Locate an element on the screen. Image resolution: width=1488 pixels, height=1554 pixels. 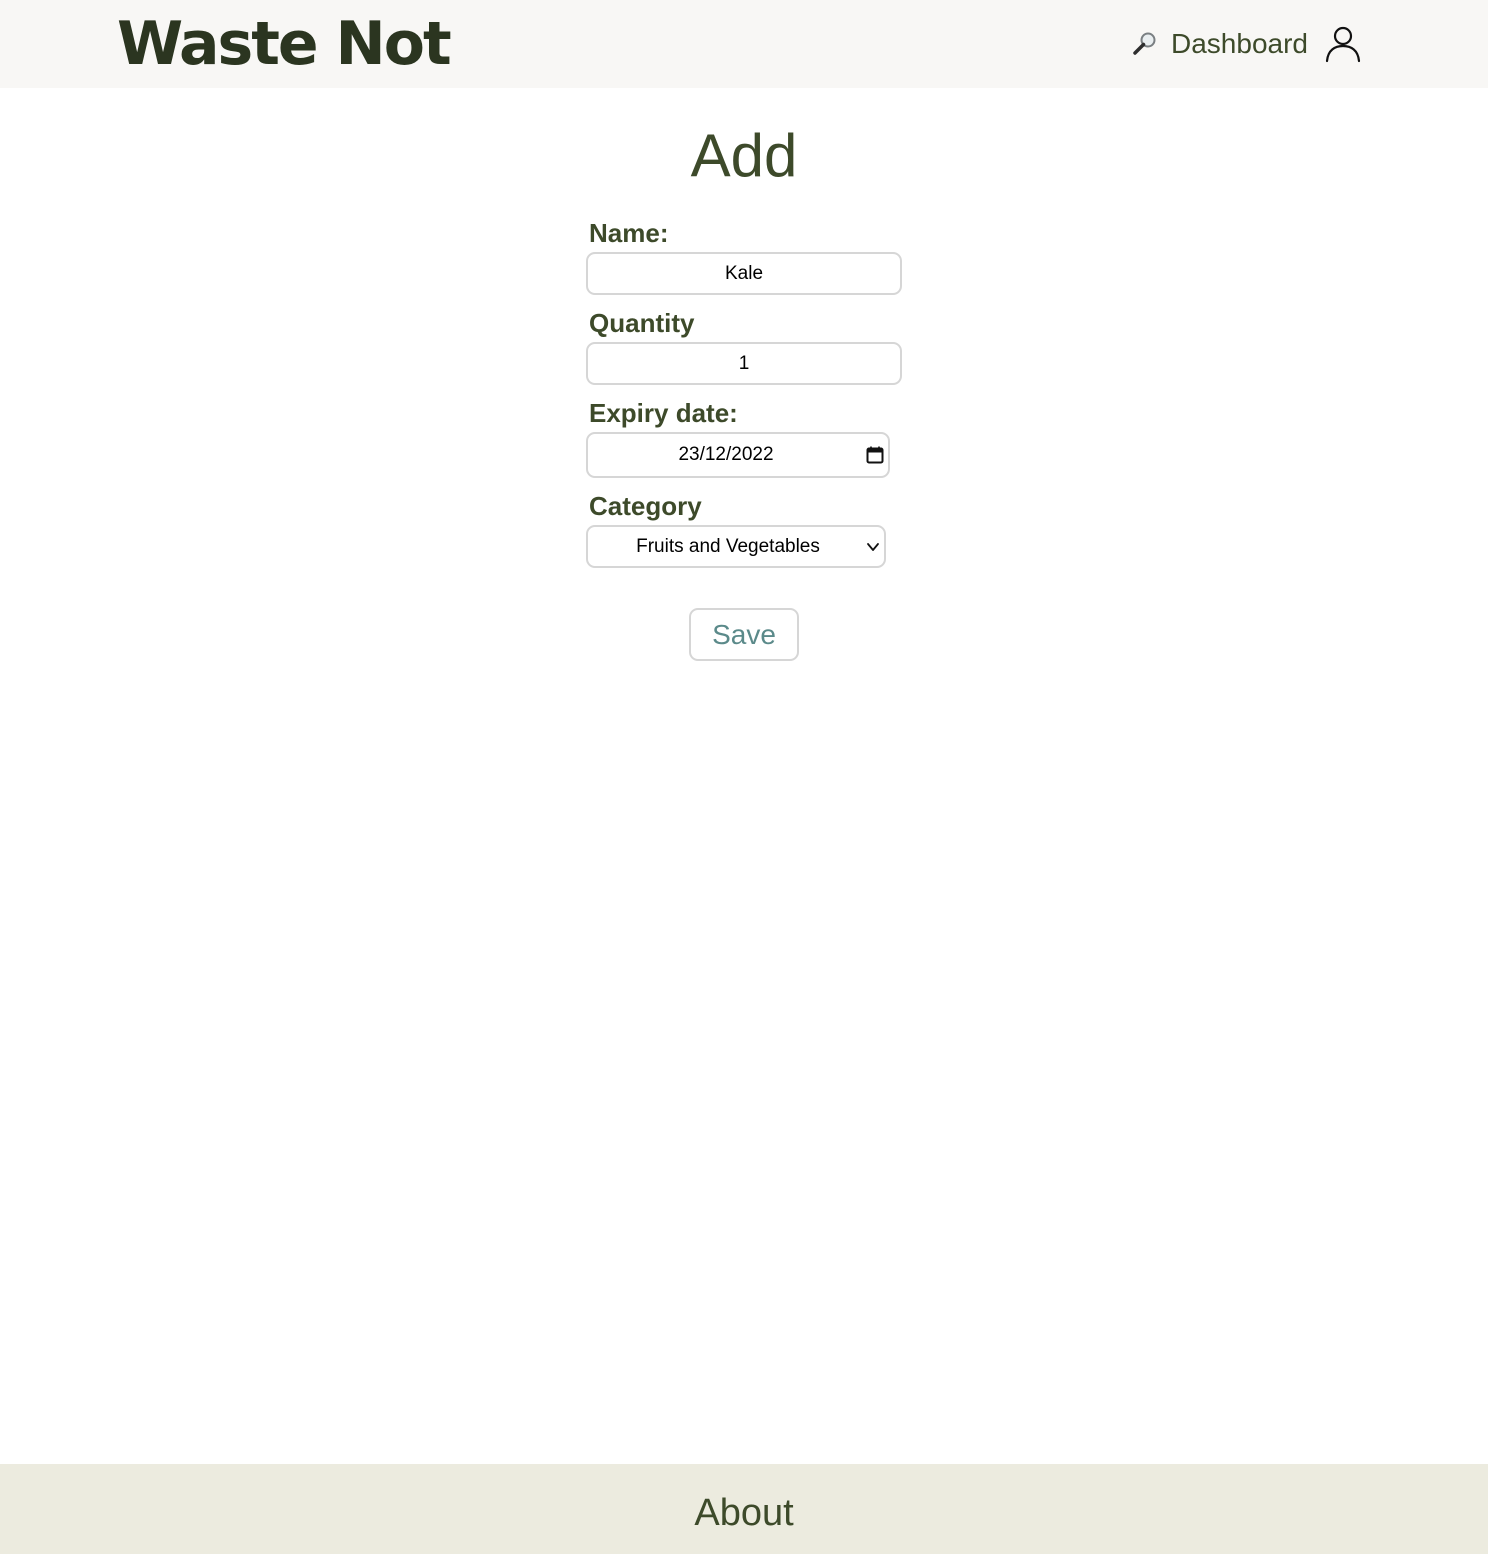
quantity-input is located at coordinates (744, 363).